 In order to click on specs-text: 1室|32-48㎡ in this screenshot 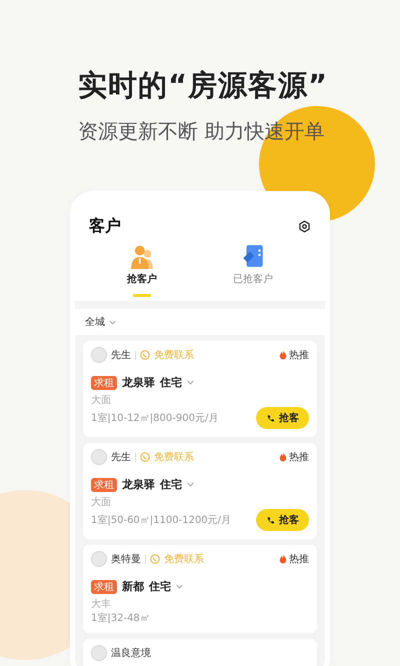, I will do `click(120, 618)`.